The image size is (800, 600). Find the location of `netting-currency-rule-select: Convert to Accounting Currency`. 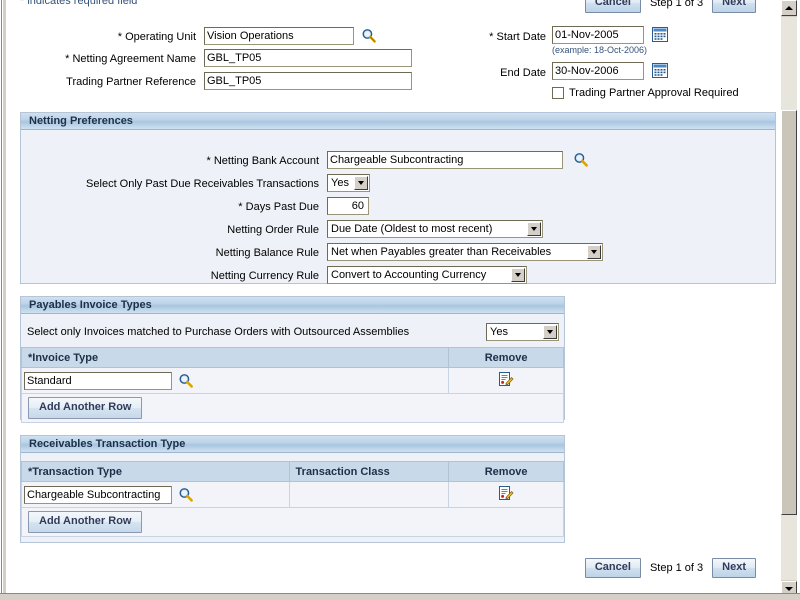

netting-currency-rule-select: Convert to Accounting Currency is located at coordinates (427, 275).